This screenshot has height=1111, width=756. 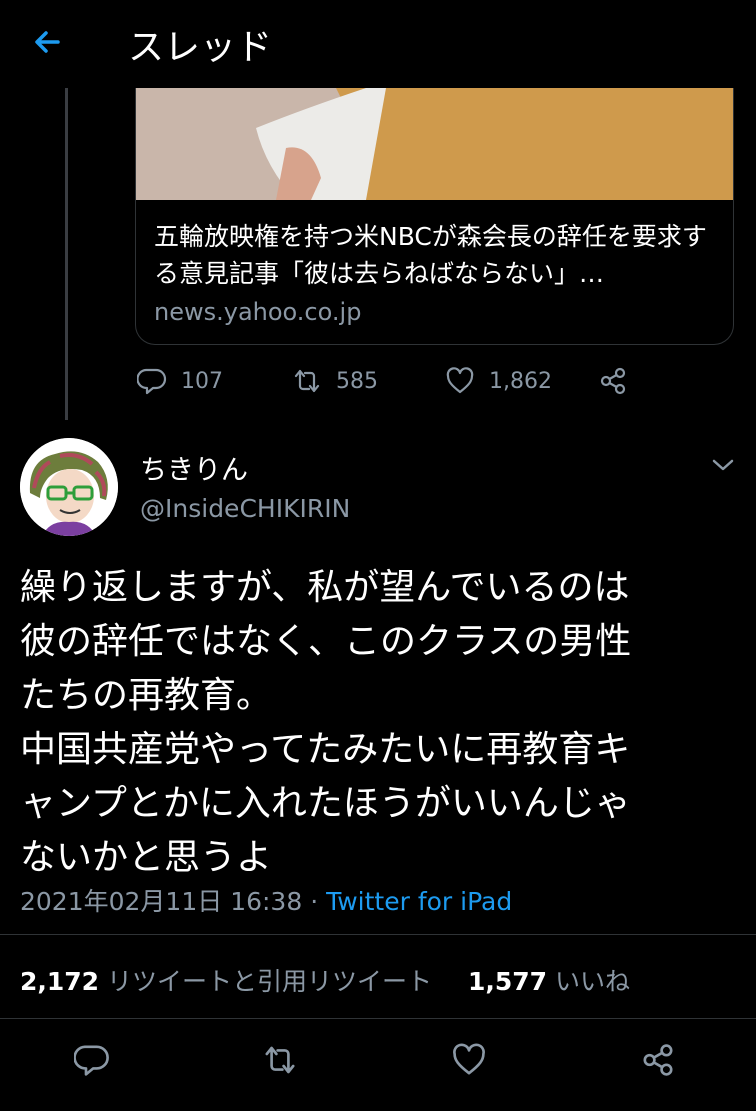 I want to click on reply-action: 107, so click(x=180, y=381).